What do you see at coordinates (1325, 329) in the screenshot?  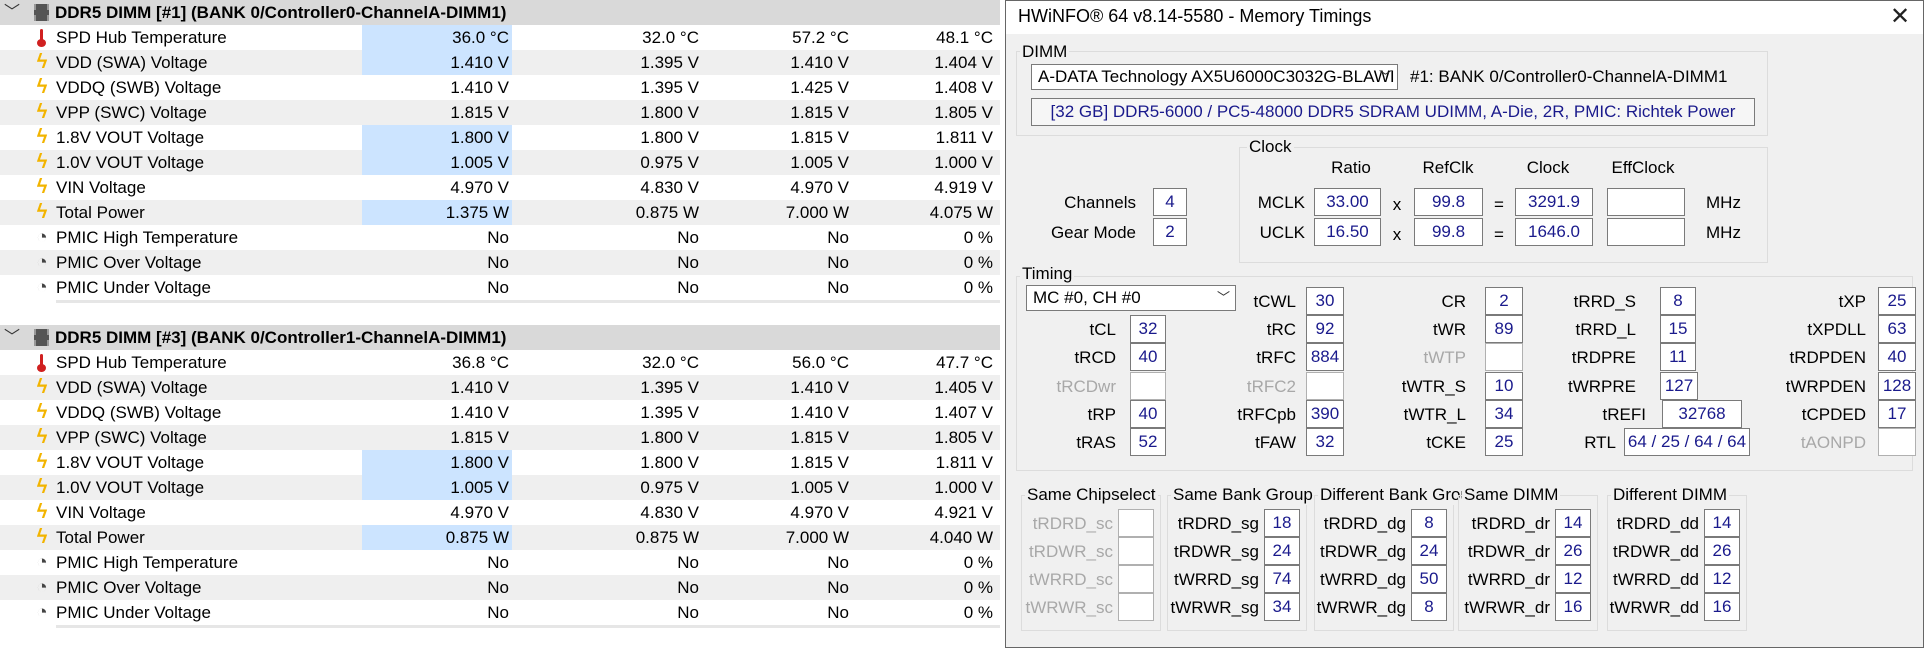 I see `timing-value-trc: 92` at bounding box center [1325, 329].